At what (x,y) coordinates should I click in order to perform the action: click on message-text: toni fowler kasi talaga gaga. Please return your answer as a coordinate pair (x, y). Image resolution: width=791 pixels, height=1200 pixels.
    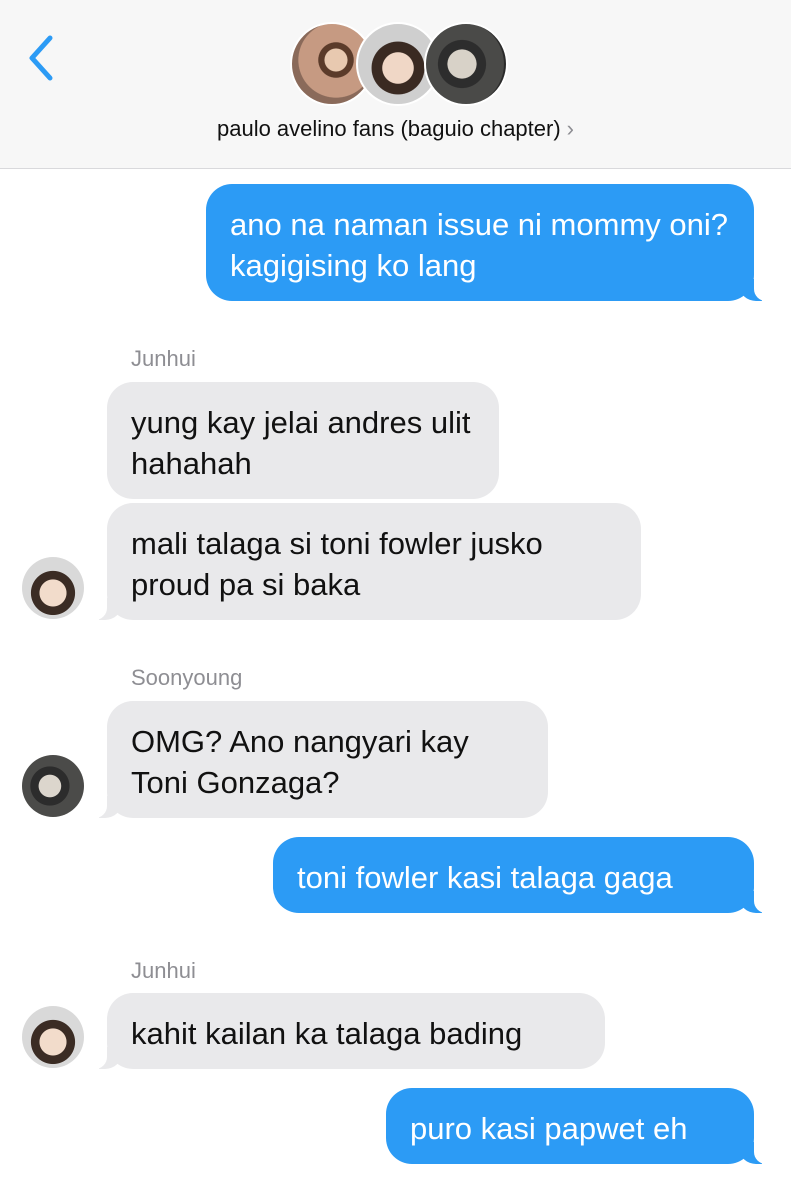
    Looking at the image, I should click on (485, 877).